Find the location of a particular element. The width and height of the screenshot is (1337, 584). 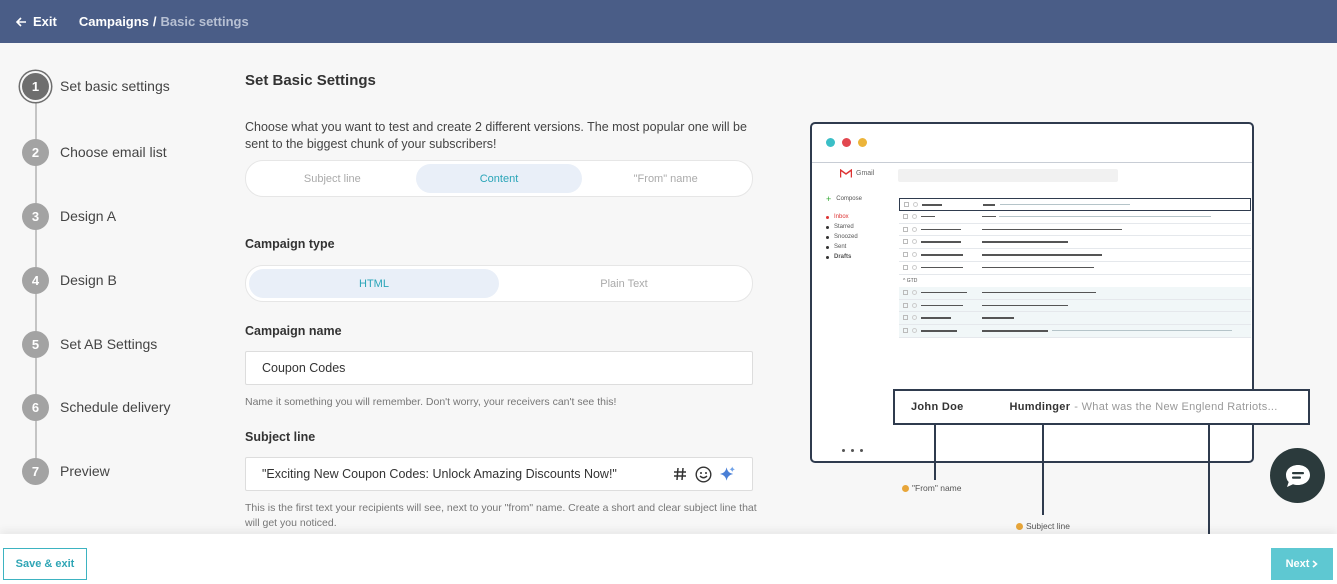

mock-search-bar is located at coordinates (1008, 175).